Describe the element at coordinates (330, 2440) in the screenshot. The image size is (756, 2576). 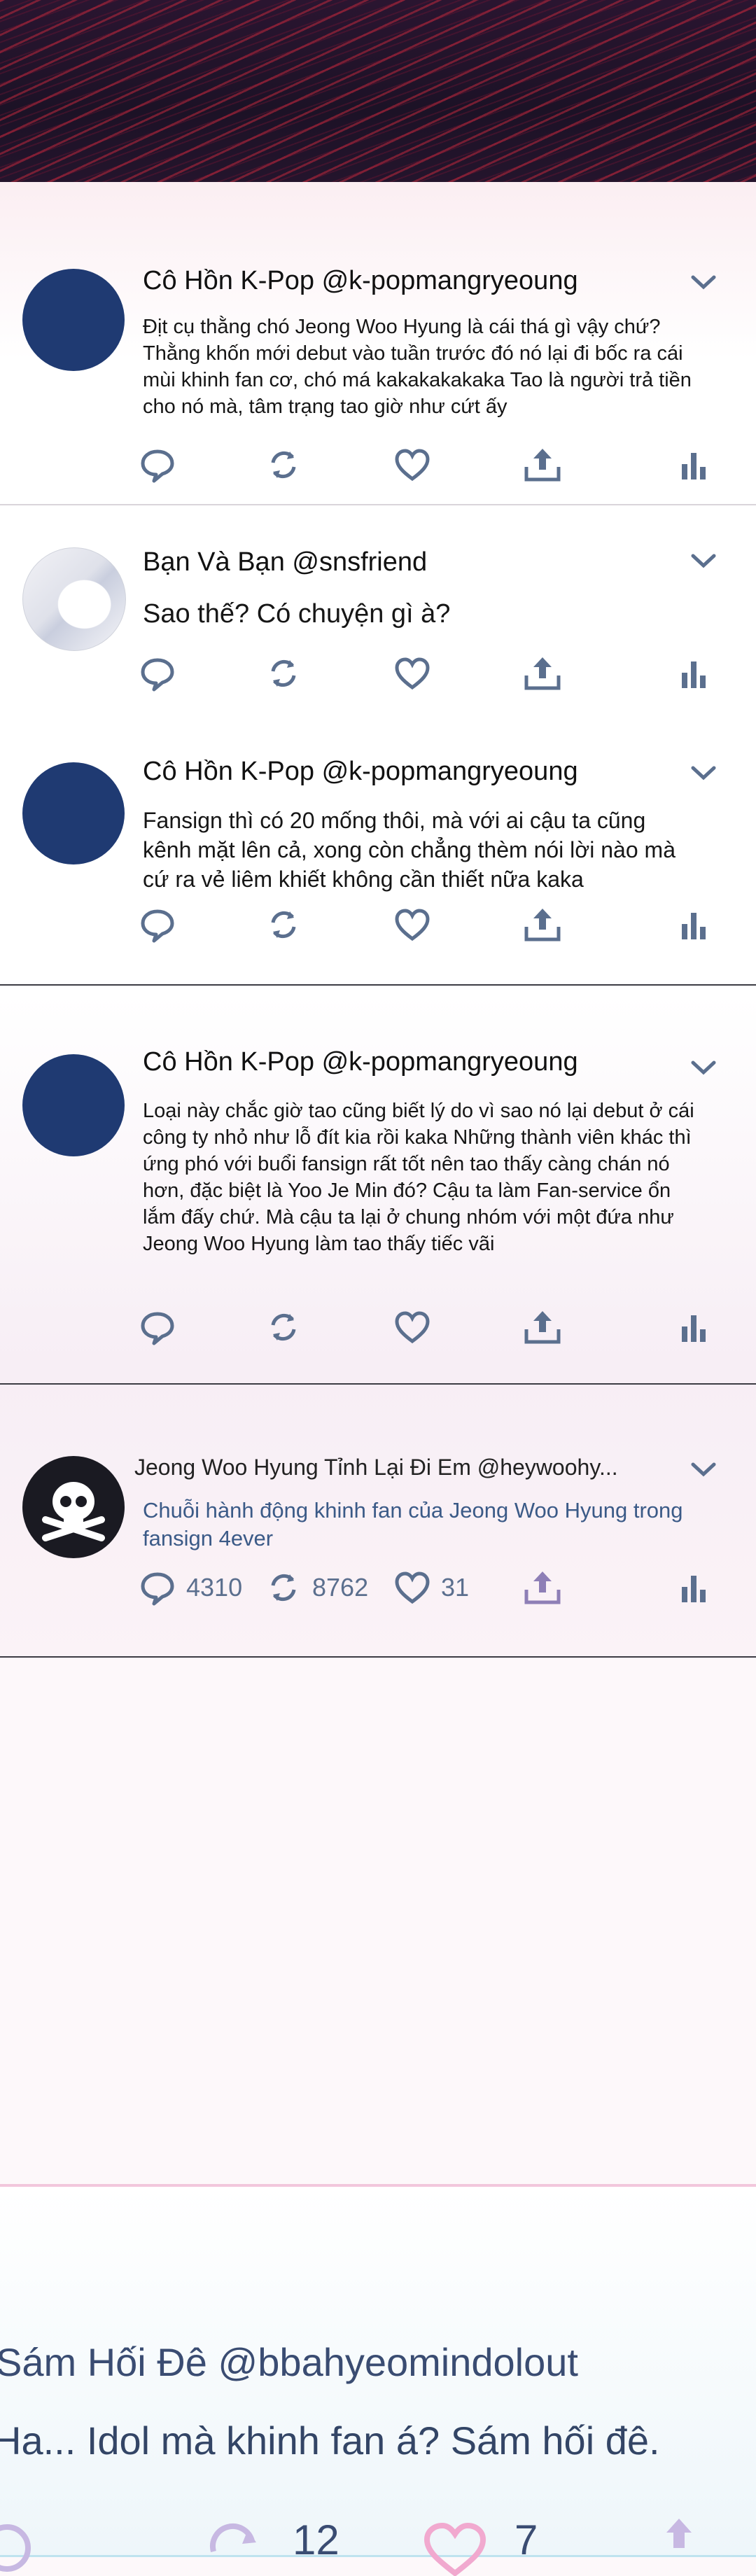
I see `tweet-text: Ha... Idol mà khinh fan á? Sám hối đê.` at that location.